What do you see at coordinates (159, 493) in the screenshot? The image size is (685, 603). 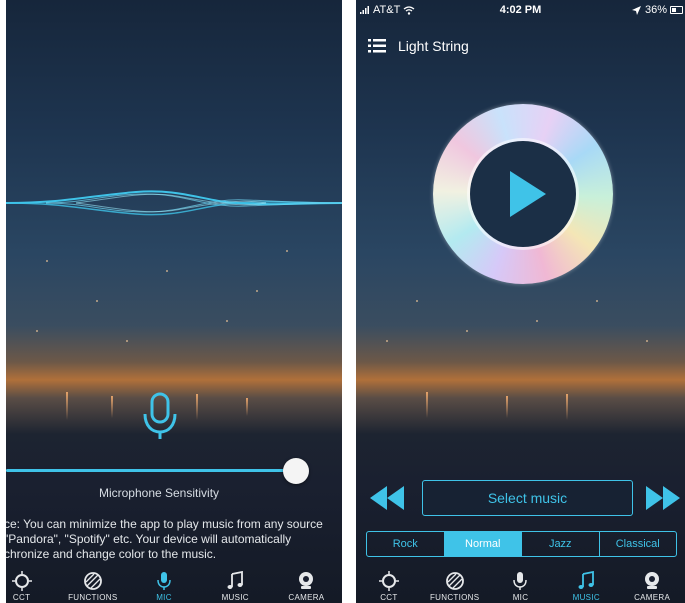 I see `sensitivity-label: Microphone Sensitivity` at bounding box center [159, 493].